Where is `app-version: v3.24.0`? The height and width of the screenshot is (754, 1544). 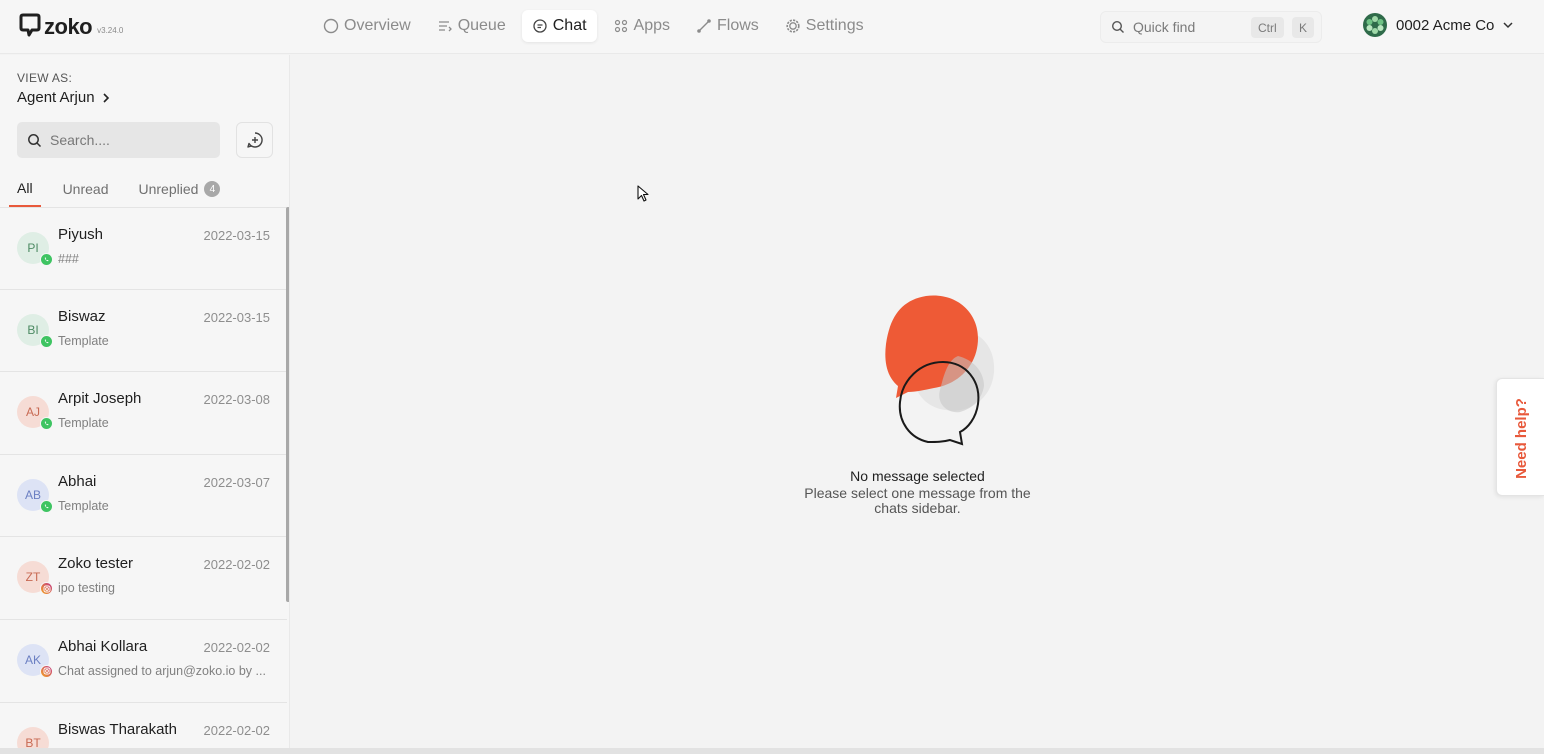 app-version: v3.24.0 is located at coordinates (110, 30).